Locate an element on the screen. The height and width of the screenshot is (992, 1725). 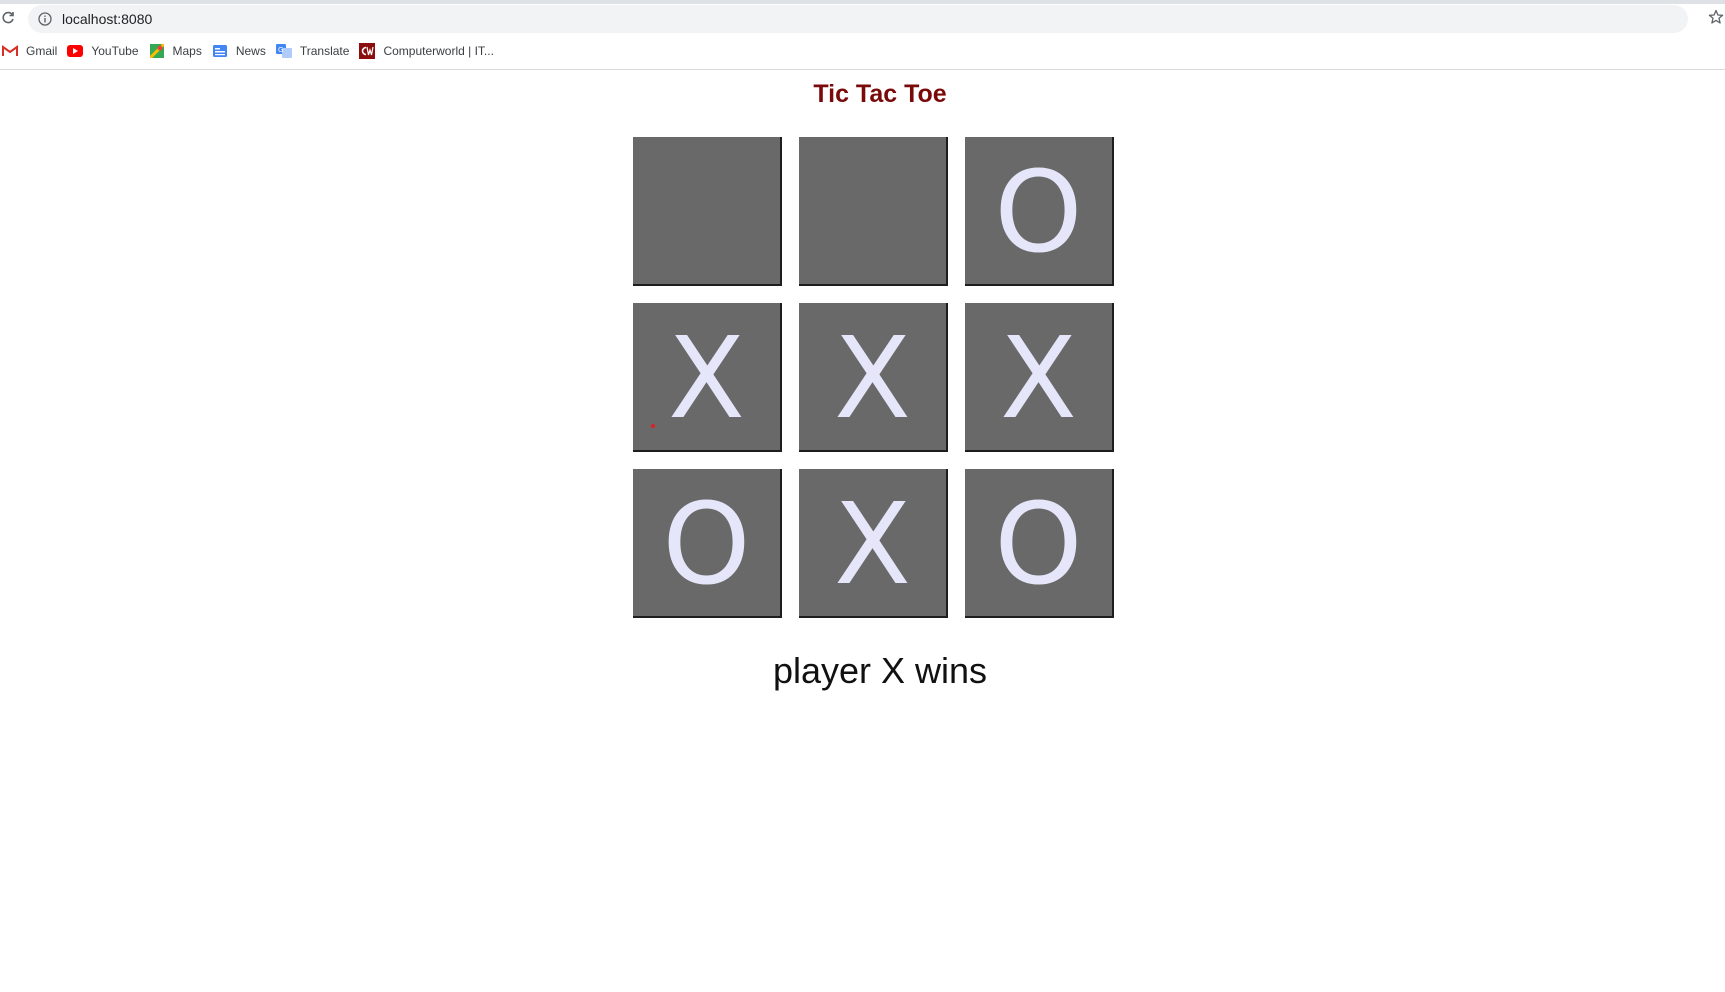
board-cell-r2-c3: X is located at coordinates (1039, 377).